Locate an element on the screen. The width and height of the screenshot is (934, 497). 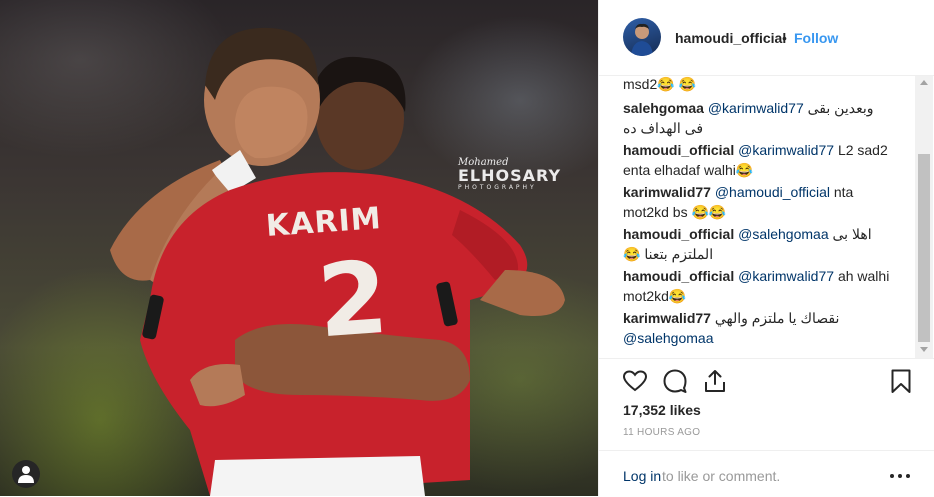
comment-text-continued: mot2kd😂 is located at coordinates (655, 296).